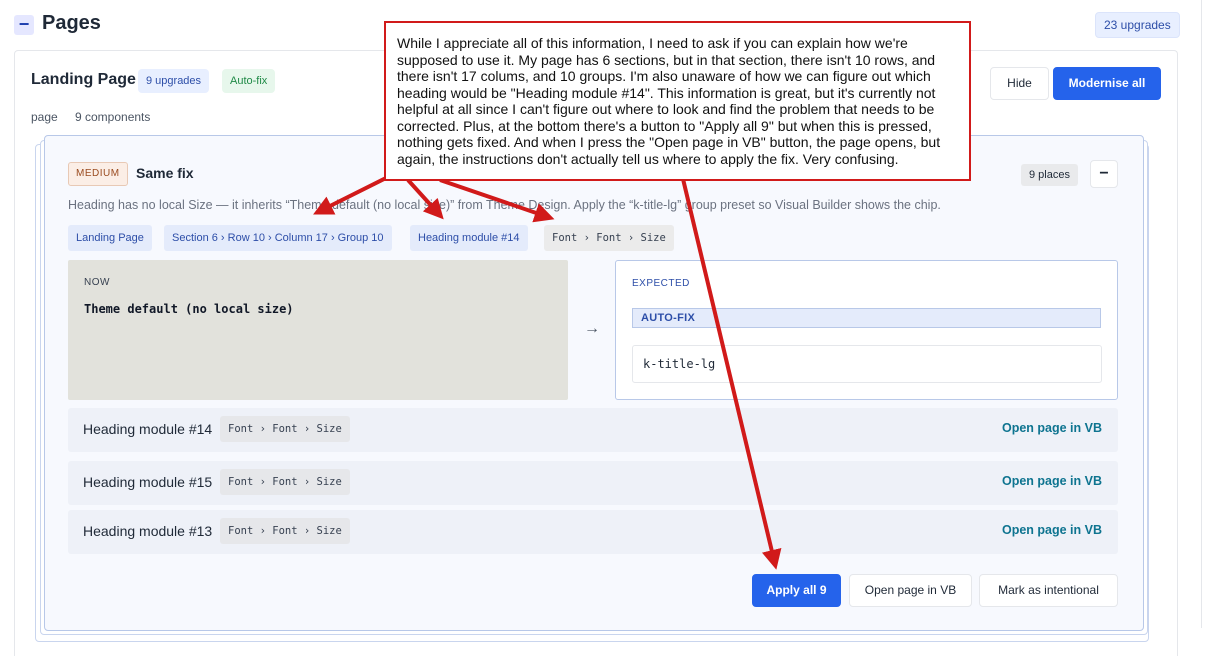  I want to click on group-title: Landing Page, so click(83, 79).